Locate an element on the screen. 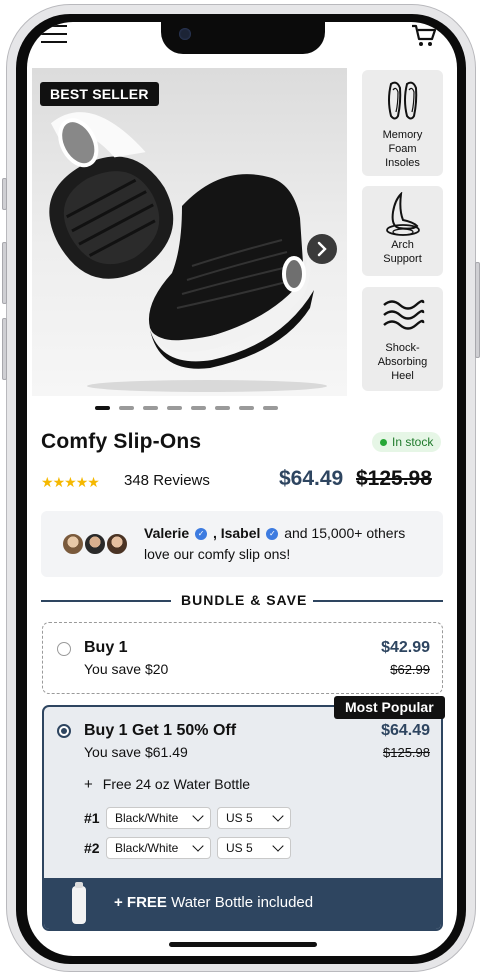  reviewer-name: Valerie is located at coordinates (167, 533).